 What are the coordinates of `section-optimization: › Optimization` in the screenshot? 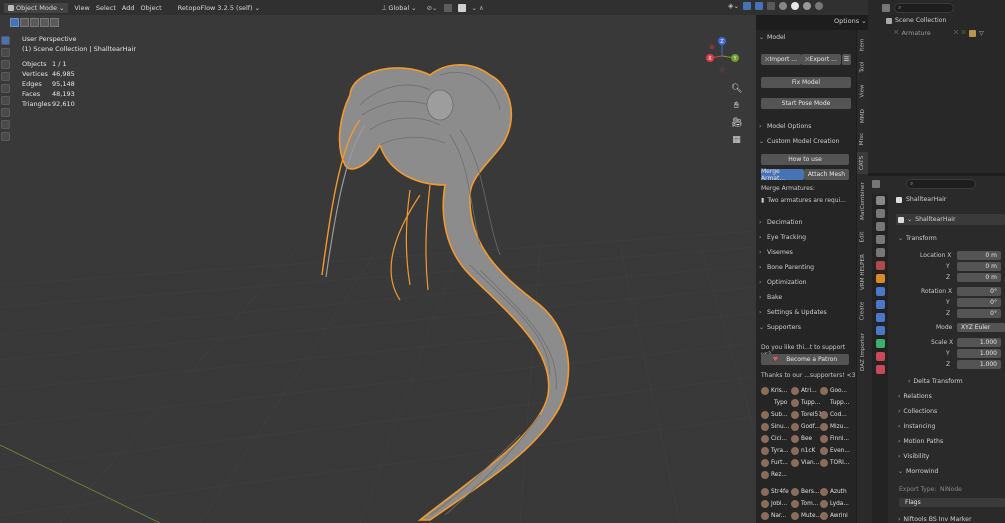 It's located at (783, 282).